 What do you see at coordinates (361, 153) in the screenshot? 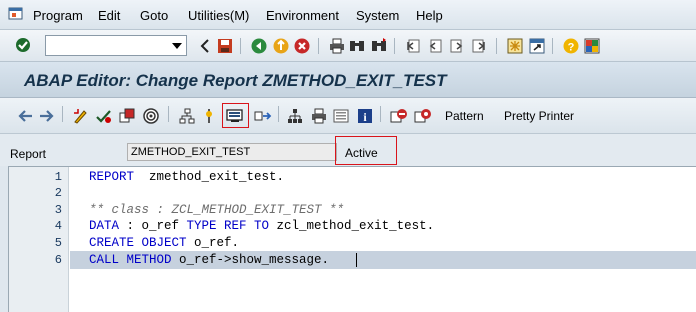
I see `status-badge: Active` at bounding box center [361, 153].